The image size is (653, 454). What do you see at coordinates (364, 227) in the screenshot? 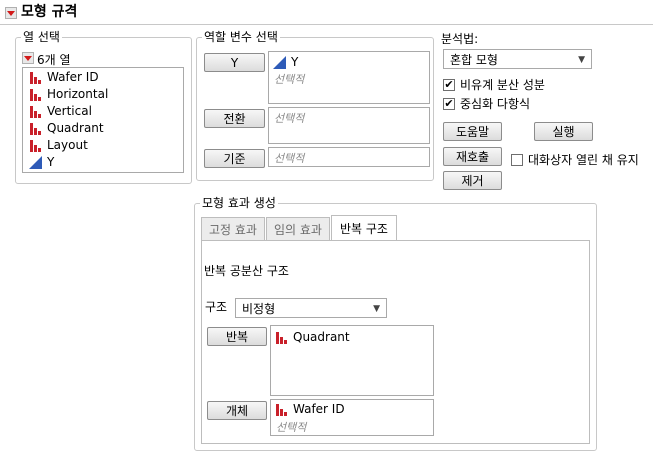
I see `tab-repeated-structure: 반복 구조` at bounding box center [364, 227].